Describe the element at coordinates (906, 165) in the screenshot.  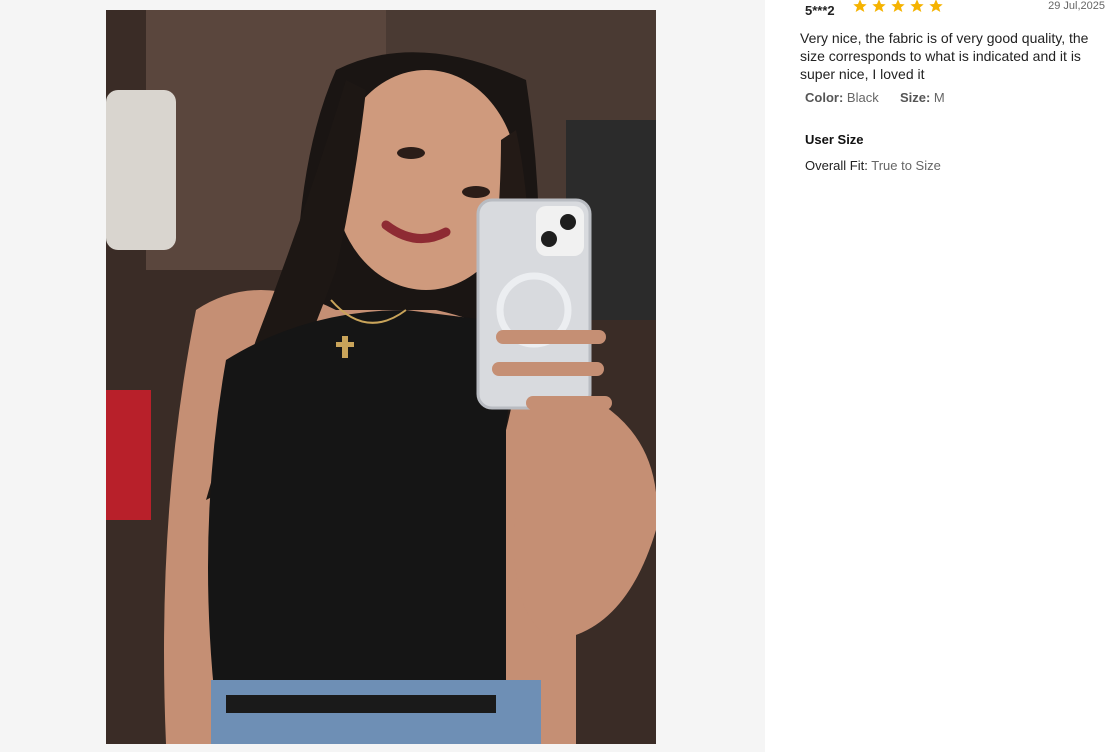
I see `fit-value: True to Size` at that location.